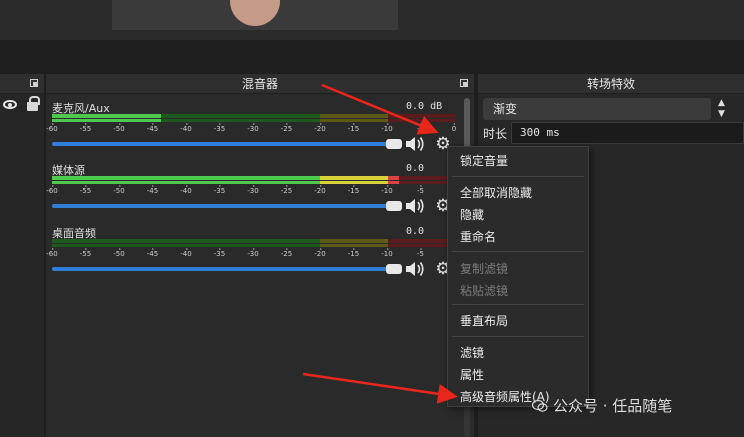 The height and width of the screenshot is (437, 744). I want to click on mixer-title: 混音器, so click(260, 84).